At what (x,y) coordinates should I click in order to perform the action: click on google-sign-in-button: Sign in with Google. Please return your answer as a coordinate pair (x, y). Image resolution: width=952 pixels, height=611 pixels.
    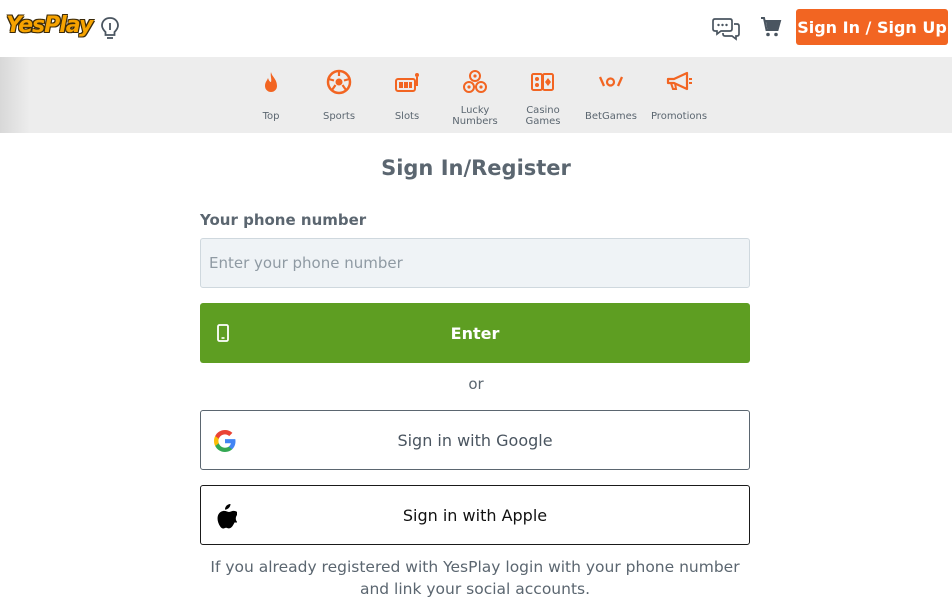
    Looking at the image, I should click on (475, 440).